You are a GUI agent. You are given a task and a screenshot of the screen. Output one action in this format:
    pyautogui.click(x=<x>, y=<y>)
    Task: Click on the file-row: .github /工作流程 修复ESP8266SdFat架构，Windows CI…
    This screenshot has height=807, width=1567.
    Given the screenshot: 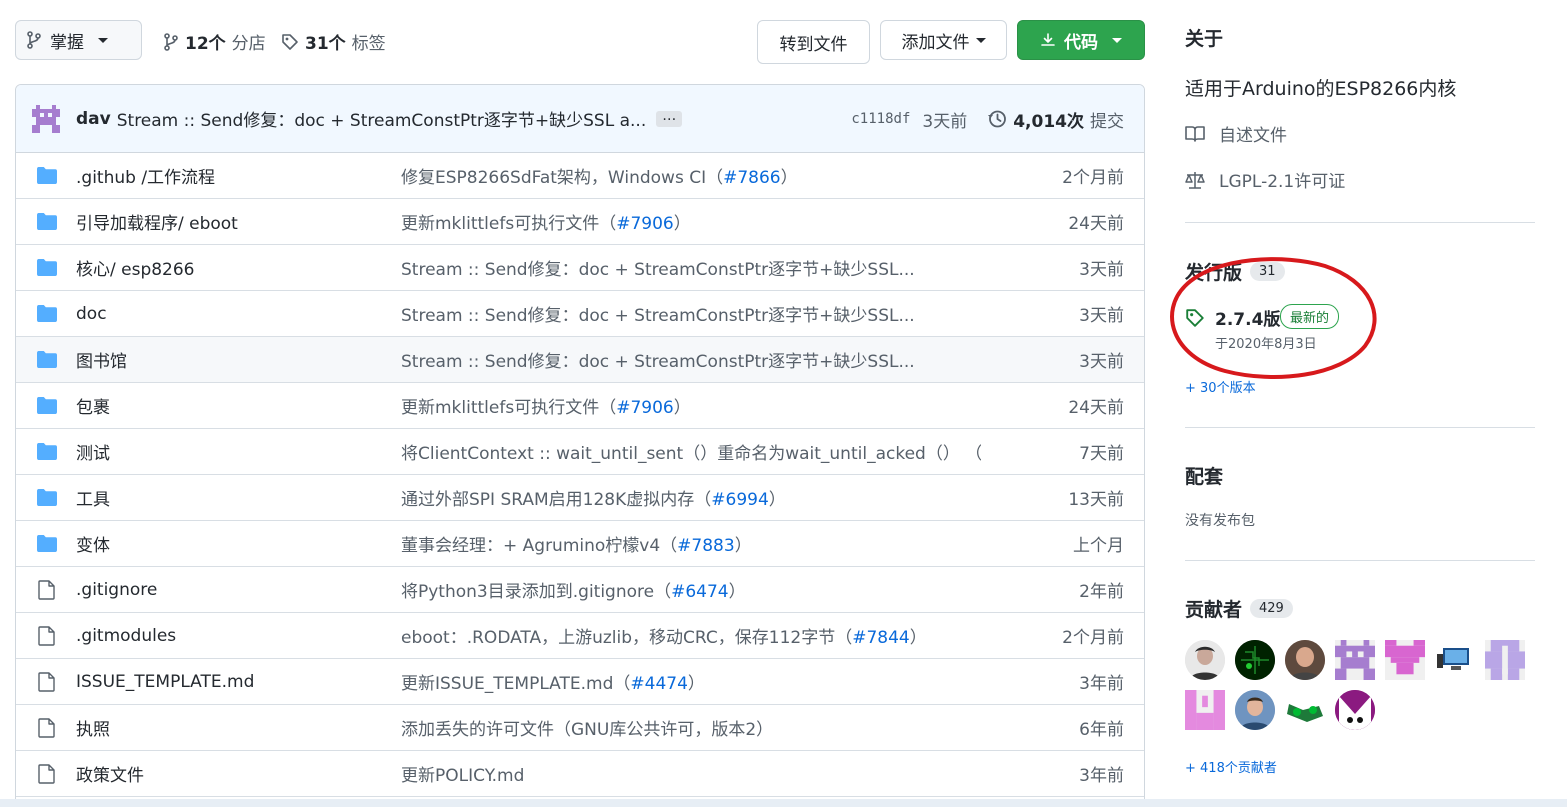 What is the action you would take?
    pyautogui.click(x=580, y=176)
    